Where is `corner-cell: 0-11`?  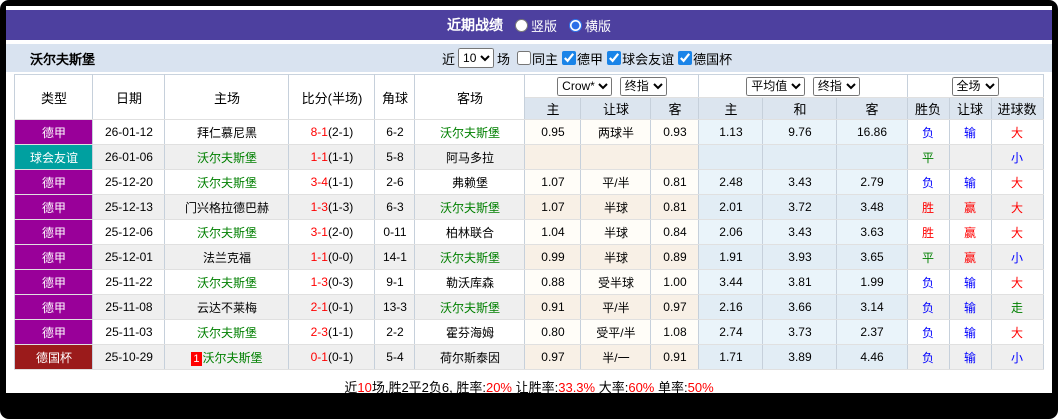 corner-cell: 0-11 is located at coordinates (395, 232).